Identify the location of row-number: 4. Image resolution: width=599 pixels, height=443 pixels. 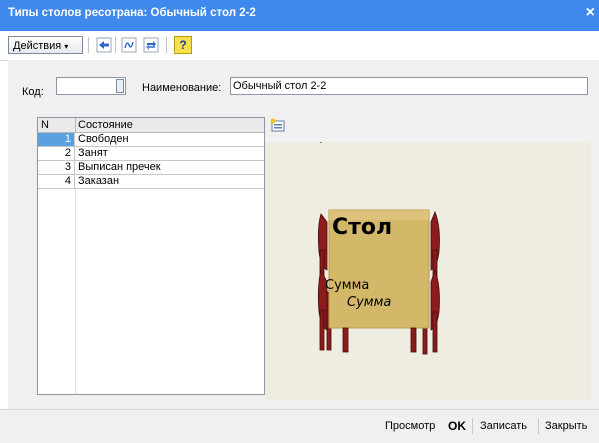
(56, 181).